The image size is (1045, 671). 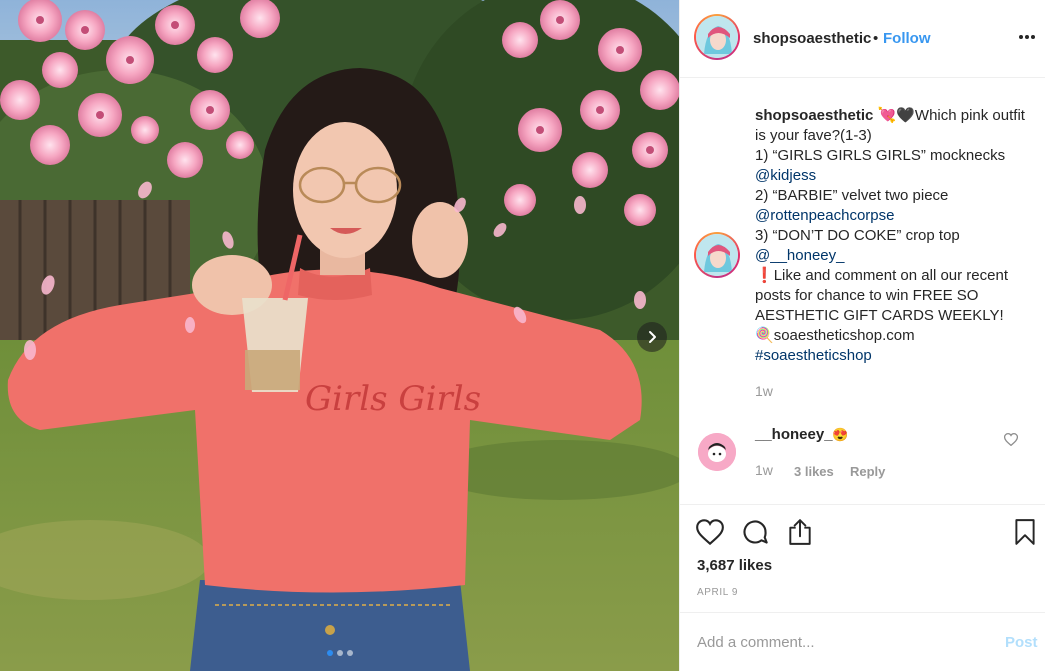 What do you see at coordinates (764, 470) in the screenshot?
I see `comment-timestamp: 1w` at bounding box center [764, 470].